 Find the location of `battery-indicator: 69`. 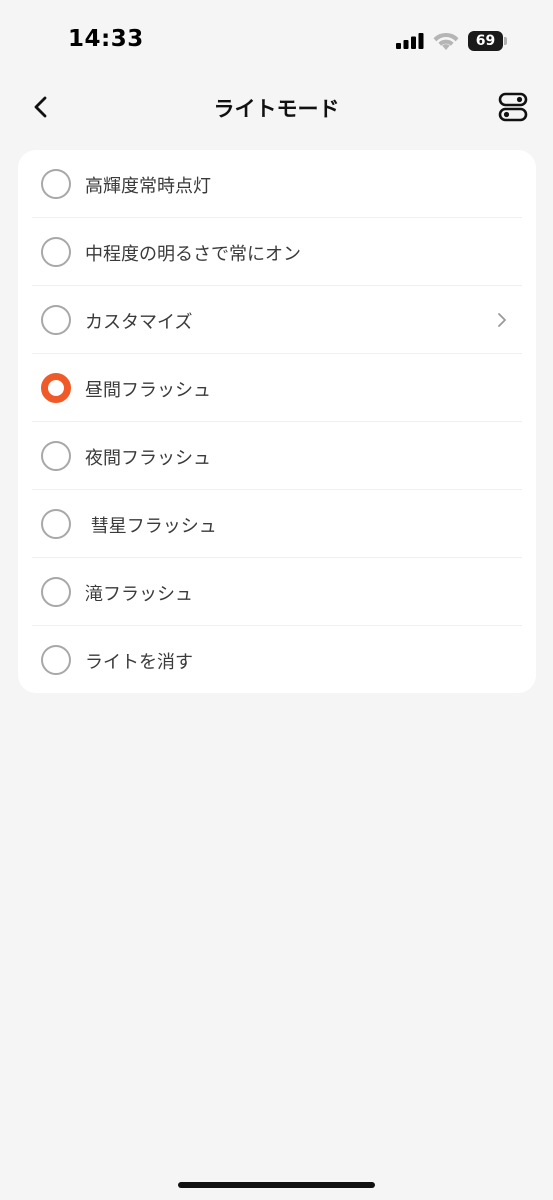

battery-indicator: 69 is located at coordinates (488, 41).